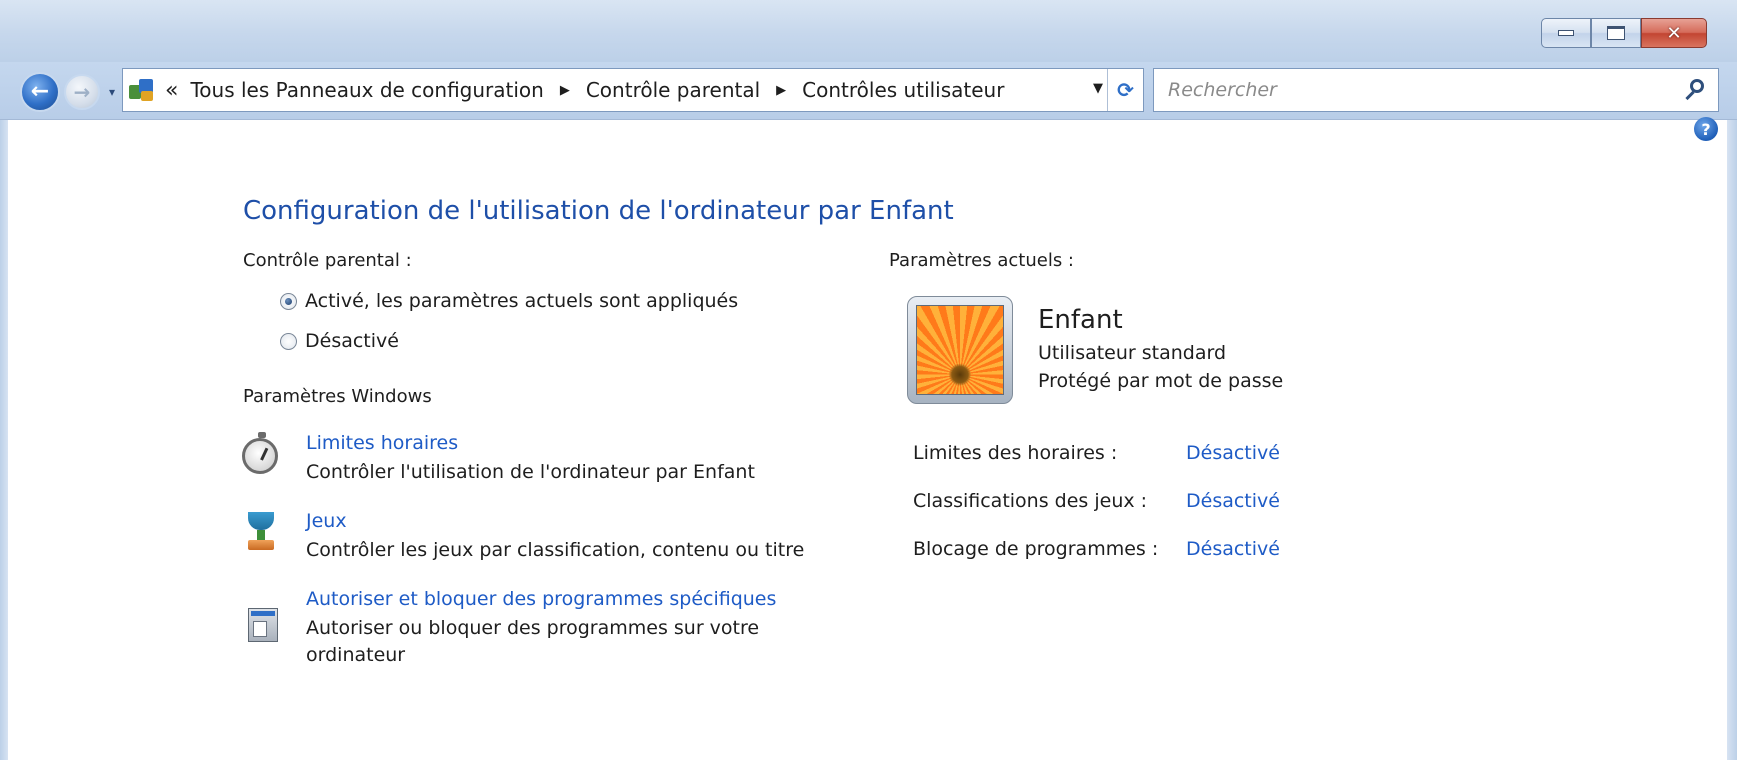 This screenshot has height=760, width=1737. I want to click on title-bar, so click(868, 31).